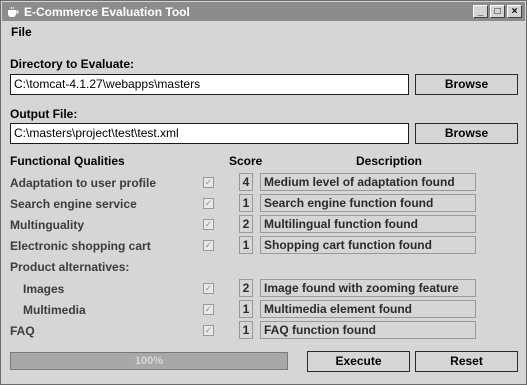  I want to click on title-bar: E-Commerce Evaluation Tool _ □ ×, so click(263, 11).